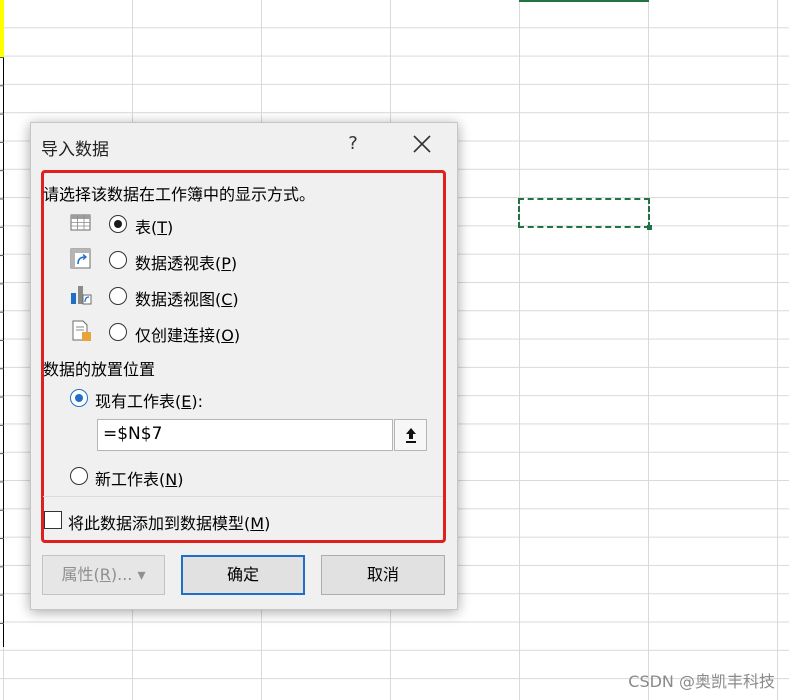 Image resolution: width=789 pixels, height=700 pixels. What do you see at coordinates (2, 352) in the screenshot?
I see `row-border-ticks` at bounding box center [2, 352].